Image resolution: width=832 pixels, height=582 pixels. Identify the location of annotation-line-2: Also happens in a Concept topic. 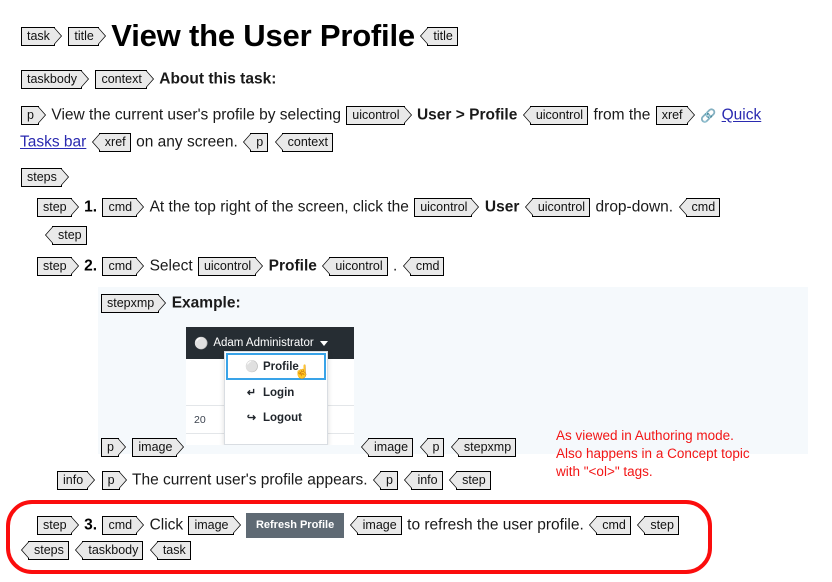
(653, 453).